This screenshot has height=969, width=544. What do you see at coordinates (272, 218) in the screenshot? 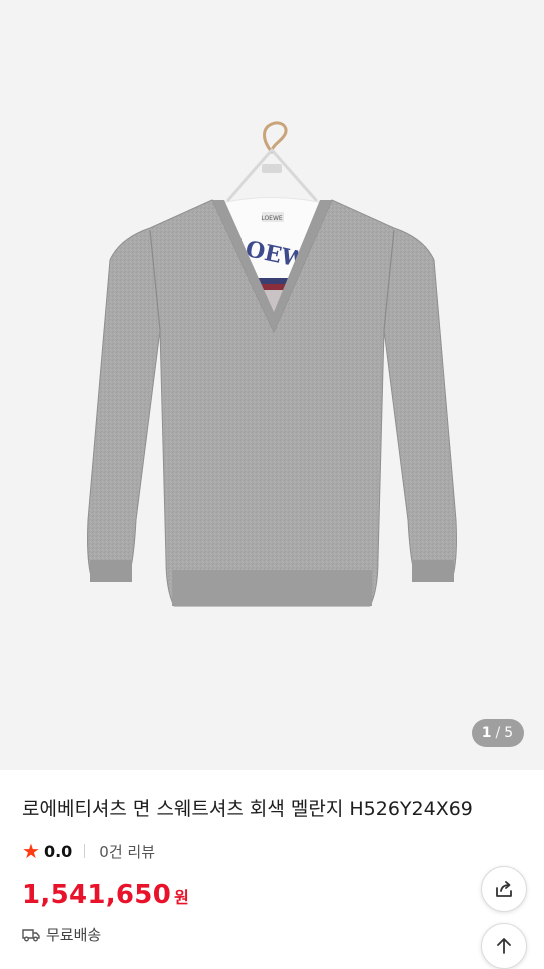
I see `svg-text: LOEWE` at bounding box center [272, 218].